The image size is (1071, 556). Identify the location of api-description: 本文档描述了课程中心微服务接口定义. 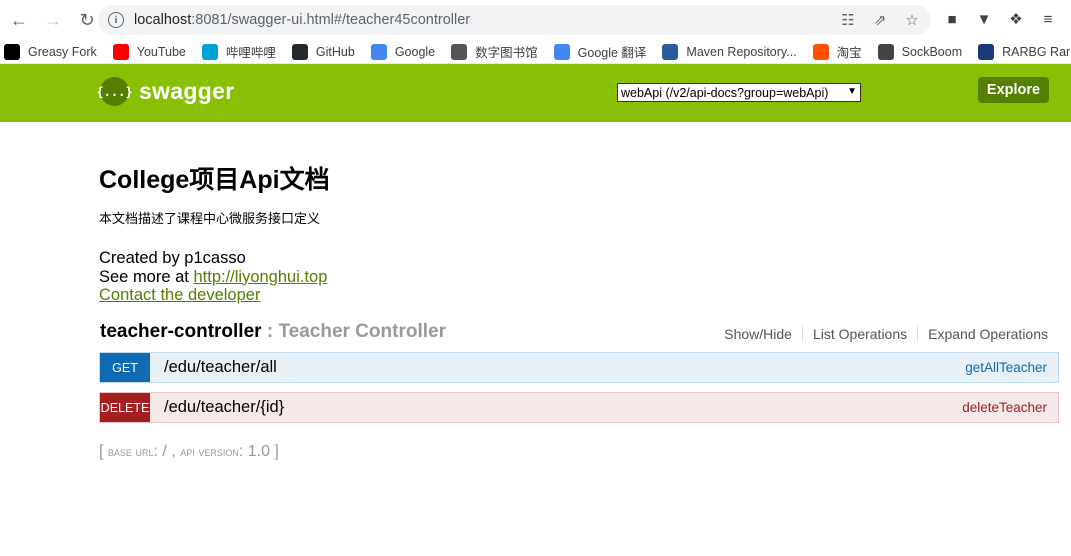
(210, 218).